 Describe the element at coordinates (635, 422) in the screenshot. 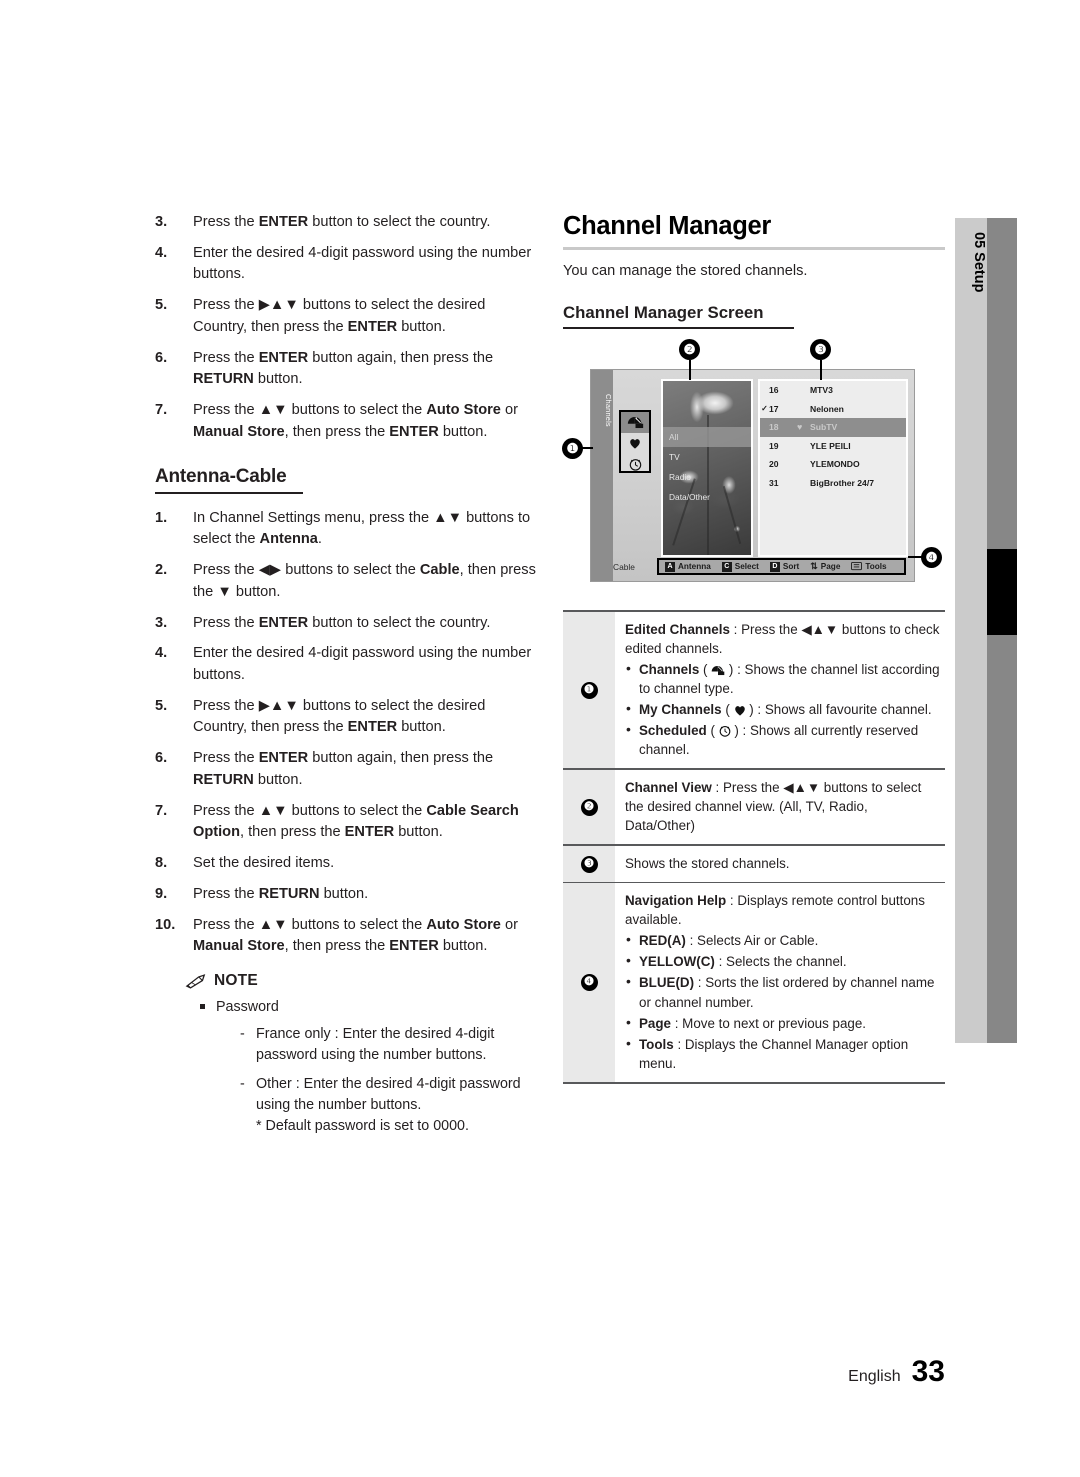

I see `rail-item-channels` at that location.